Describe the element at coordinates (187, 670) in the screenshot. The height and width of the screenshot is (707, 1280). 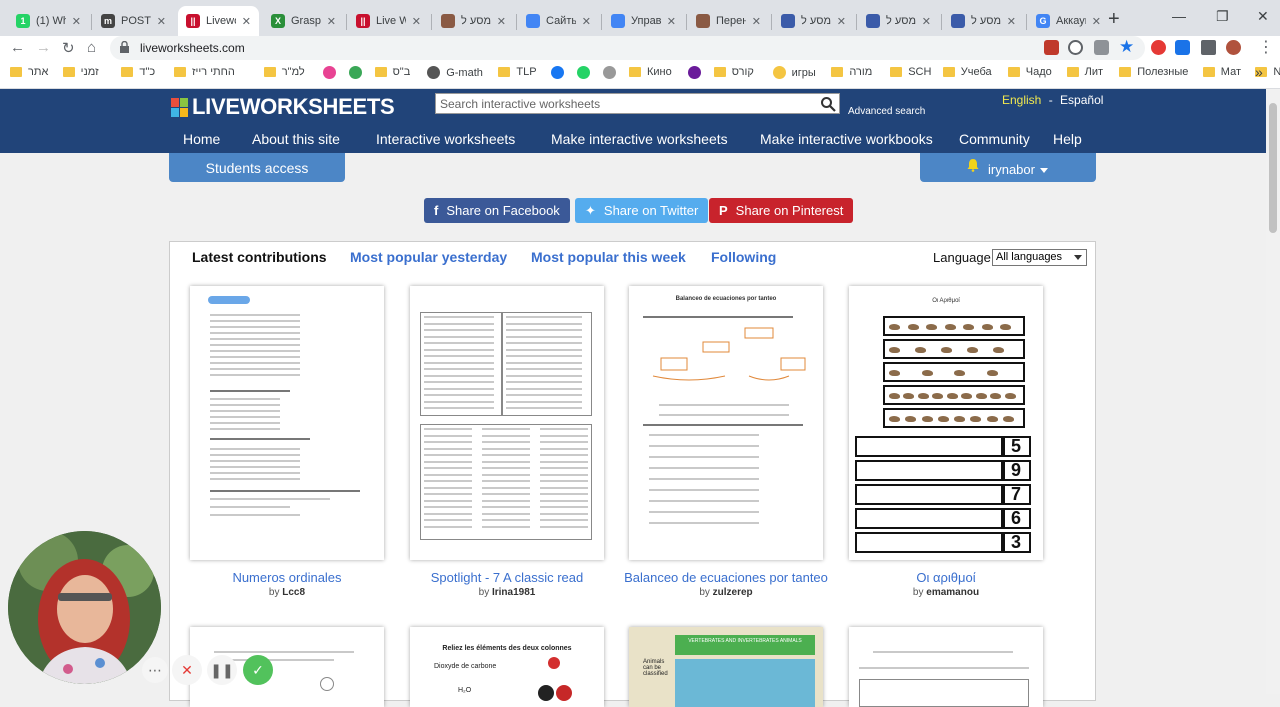
I see `delete-recording-icon: ✕` at that location.